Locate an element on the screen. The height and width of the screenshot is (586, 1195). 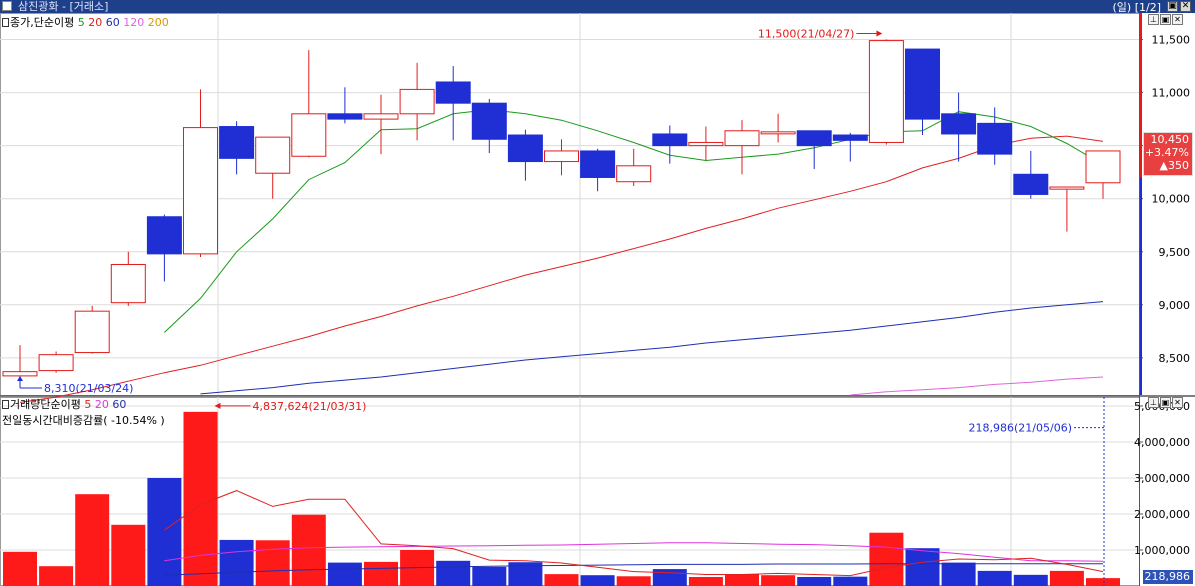
price-tick-label: 8,500 is located at coordinates (1175, 358).